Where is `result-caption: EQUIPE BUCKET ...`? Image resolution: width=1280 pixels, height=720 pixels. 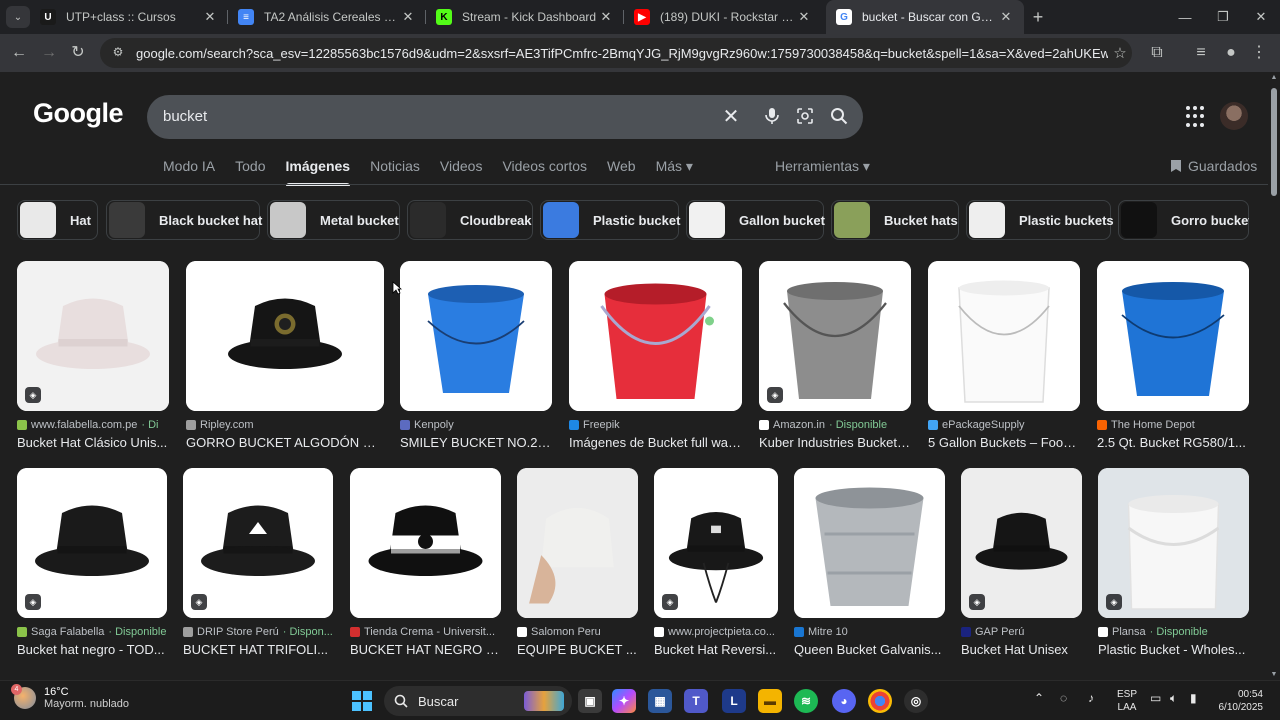 result-caption: EQUIPE BUCKET ... is located at coordinates (577, 649).